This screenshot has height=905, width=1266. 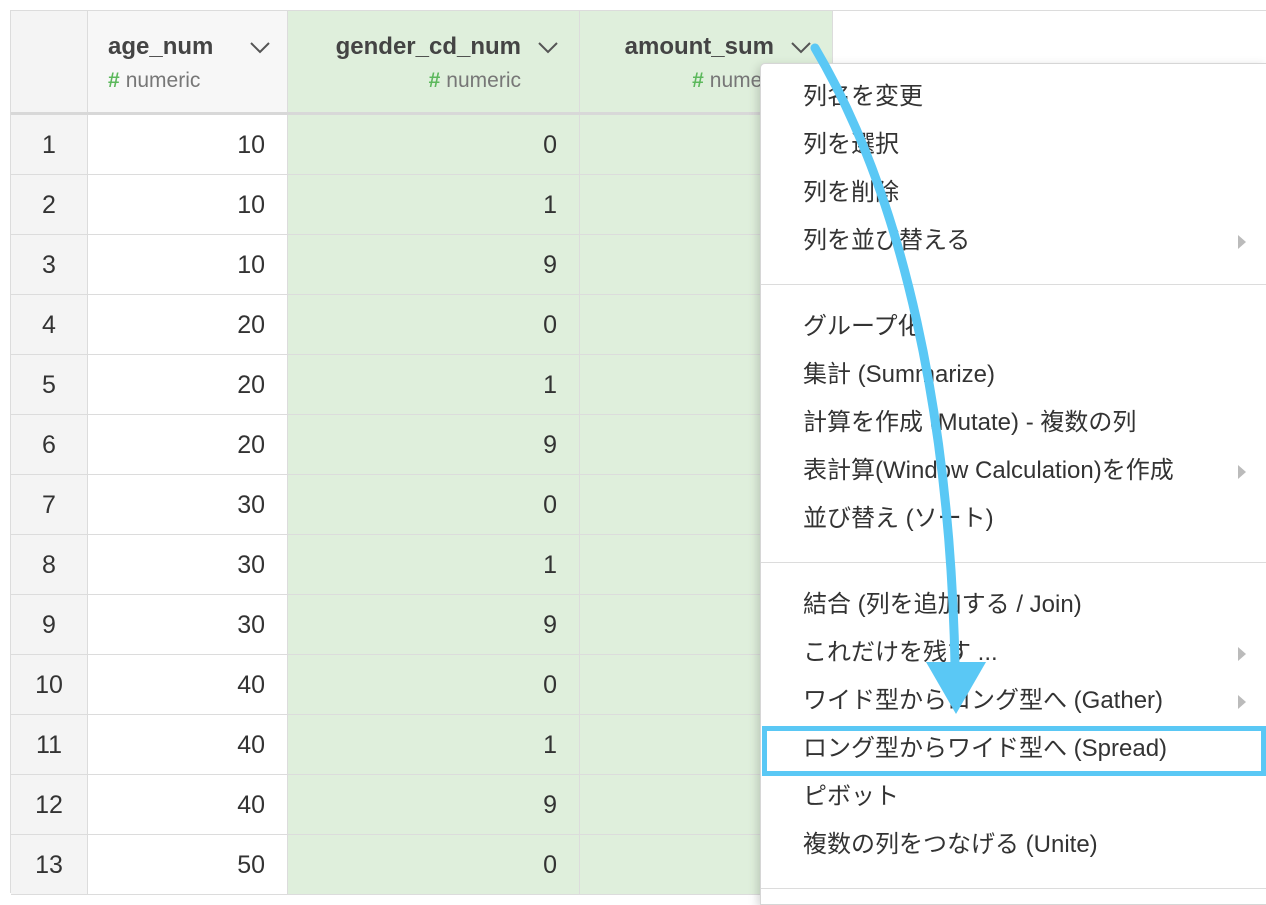 I want to click on menu-item-label: 列を削除, so click(x=851, y=192).